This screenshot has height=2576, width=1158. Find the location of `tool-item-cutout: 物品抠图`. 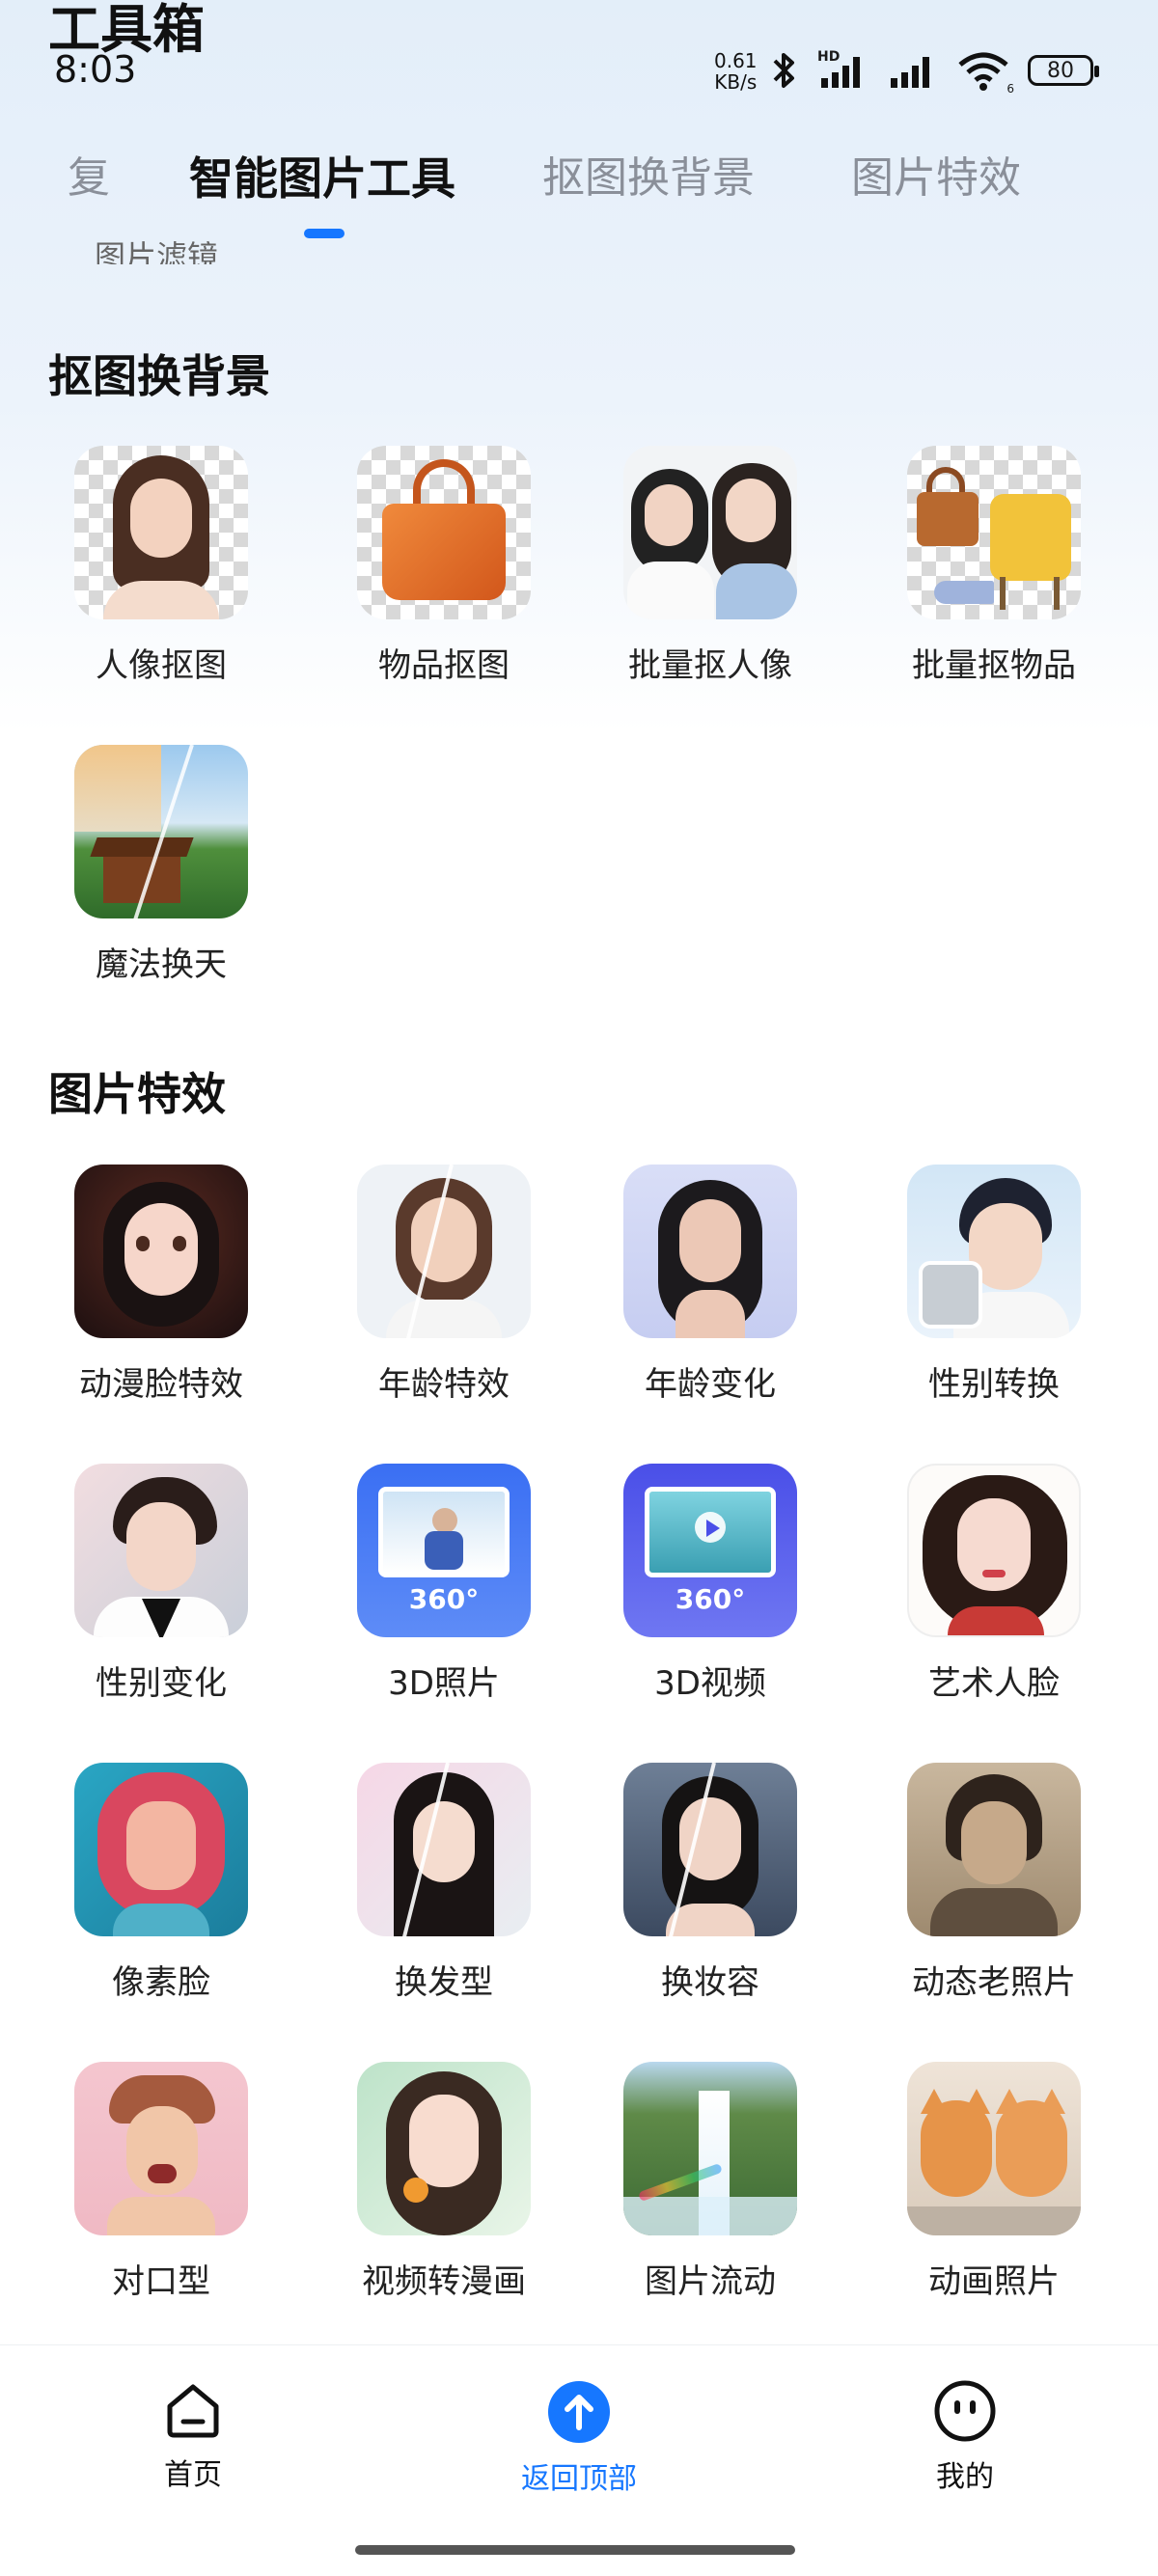

tool-item-cutout: 物品抠图 is located at coordinates (444, 565).